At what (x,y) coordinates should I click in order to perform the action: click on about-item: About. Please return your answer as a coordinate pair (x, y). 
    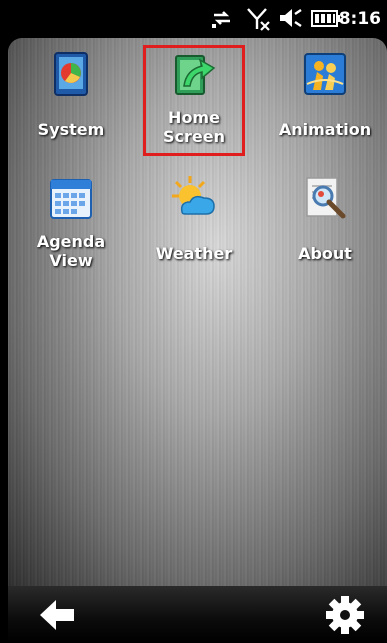
    Looking at the image, I should click on (325, 218).